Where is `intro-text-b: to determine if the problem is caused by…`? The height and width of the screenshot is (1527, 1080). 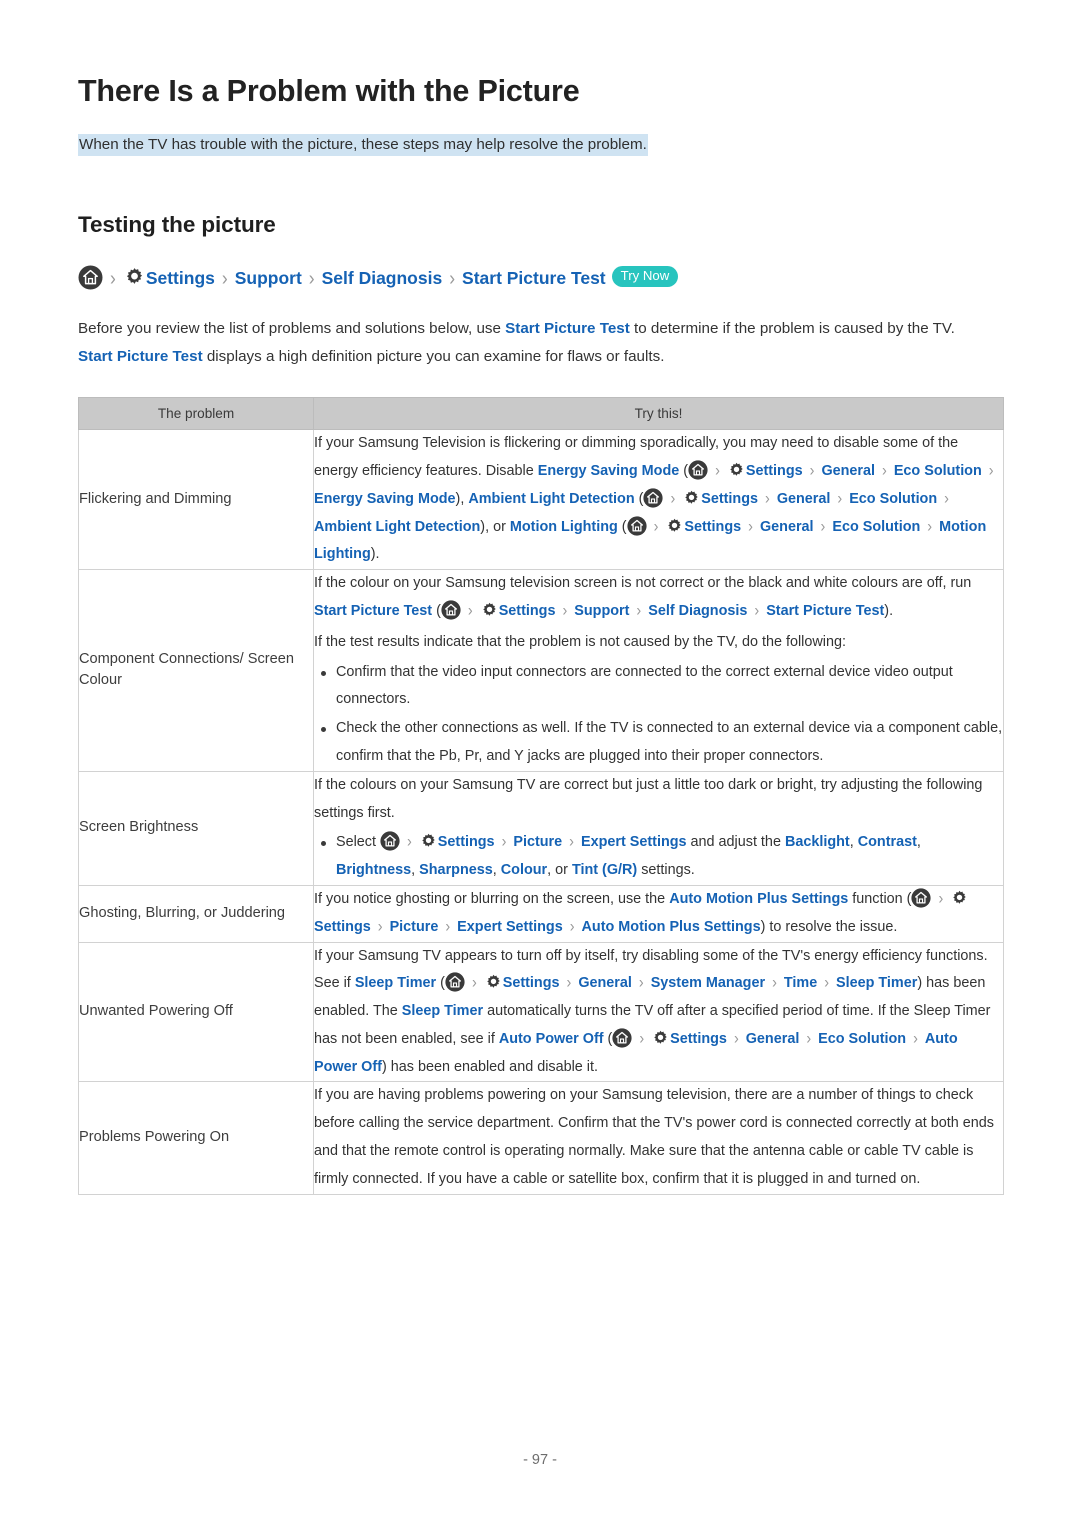
intro-text-b: to determine if the problem is caused by… is located at coordinates (792, 328).